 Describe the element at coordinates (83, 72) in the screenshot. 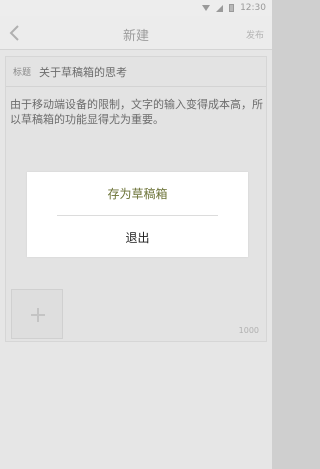

I see `title-input: 关于草稿箱的思考` at that location.